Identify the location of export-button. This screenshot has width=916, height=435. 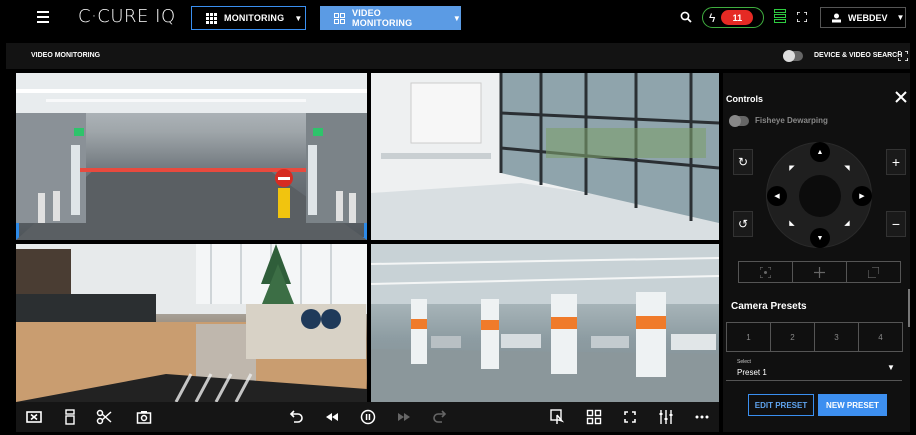
(873, 272).